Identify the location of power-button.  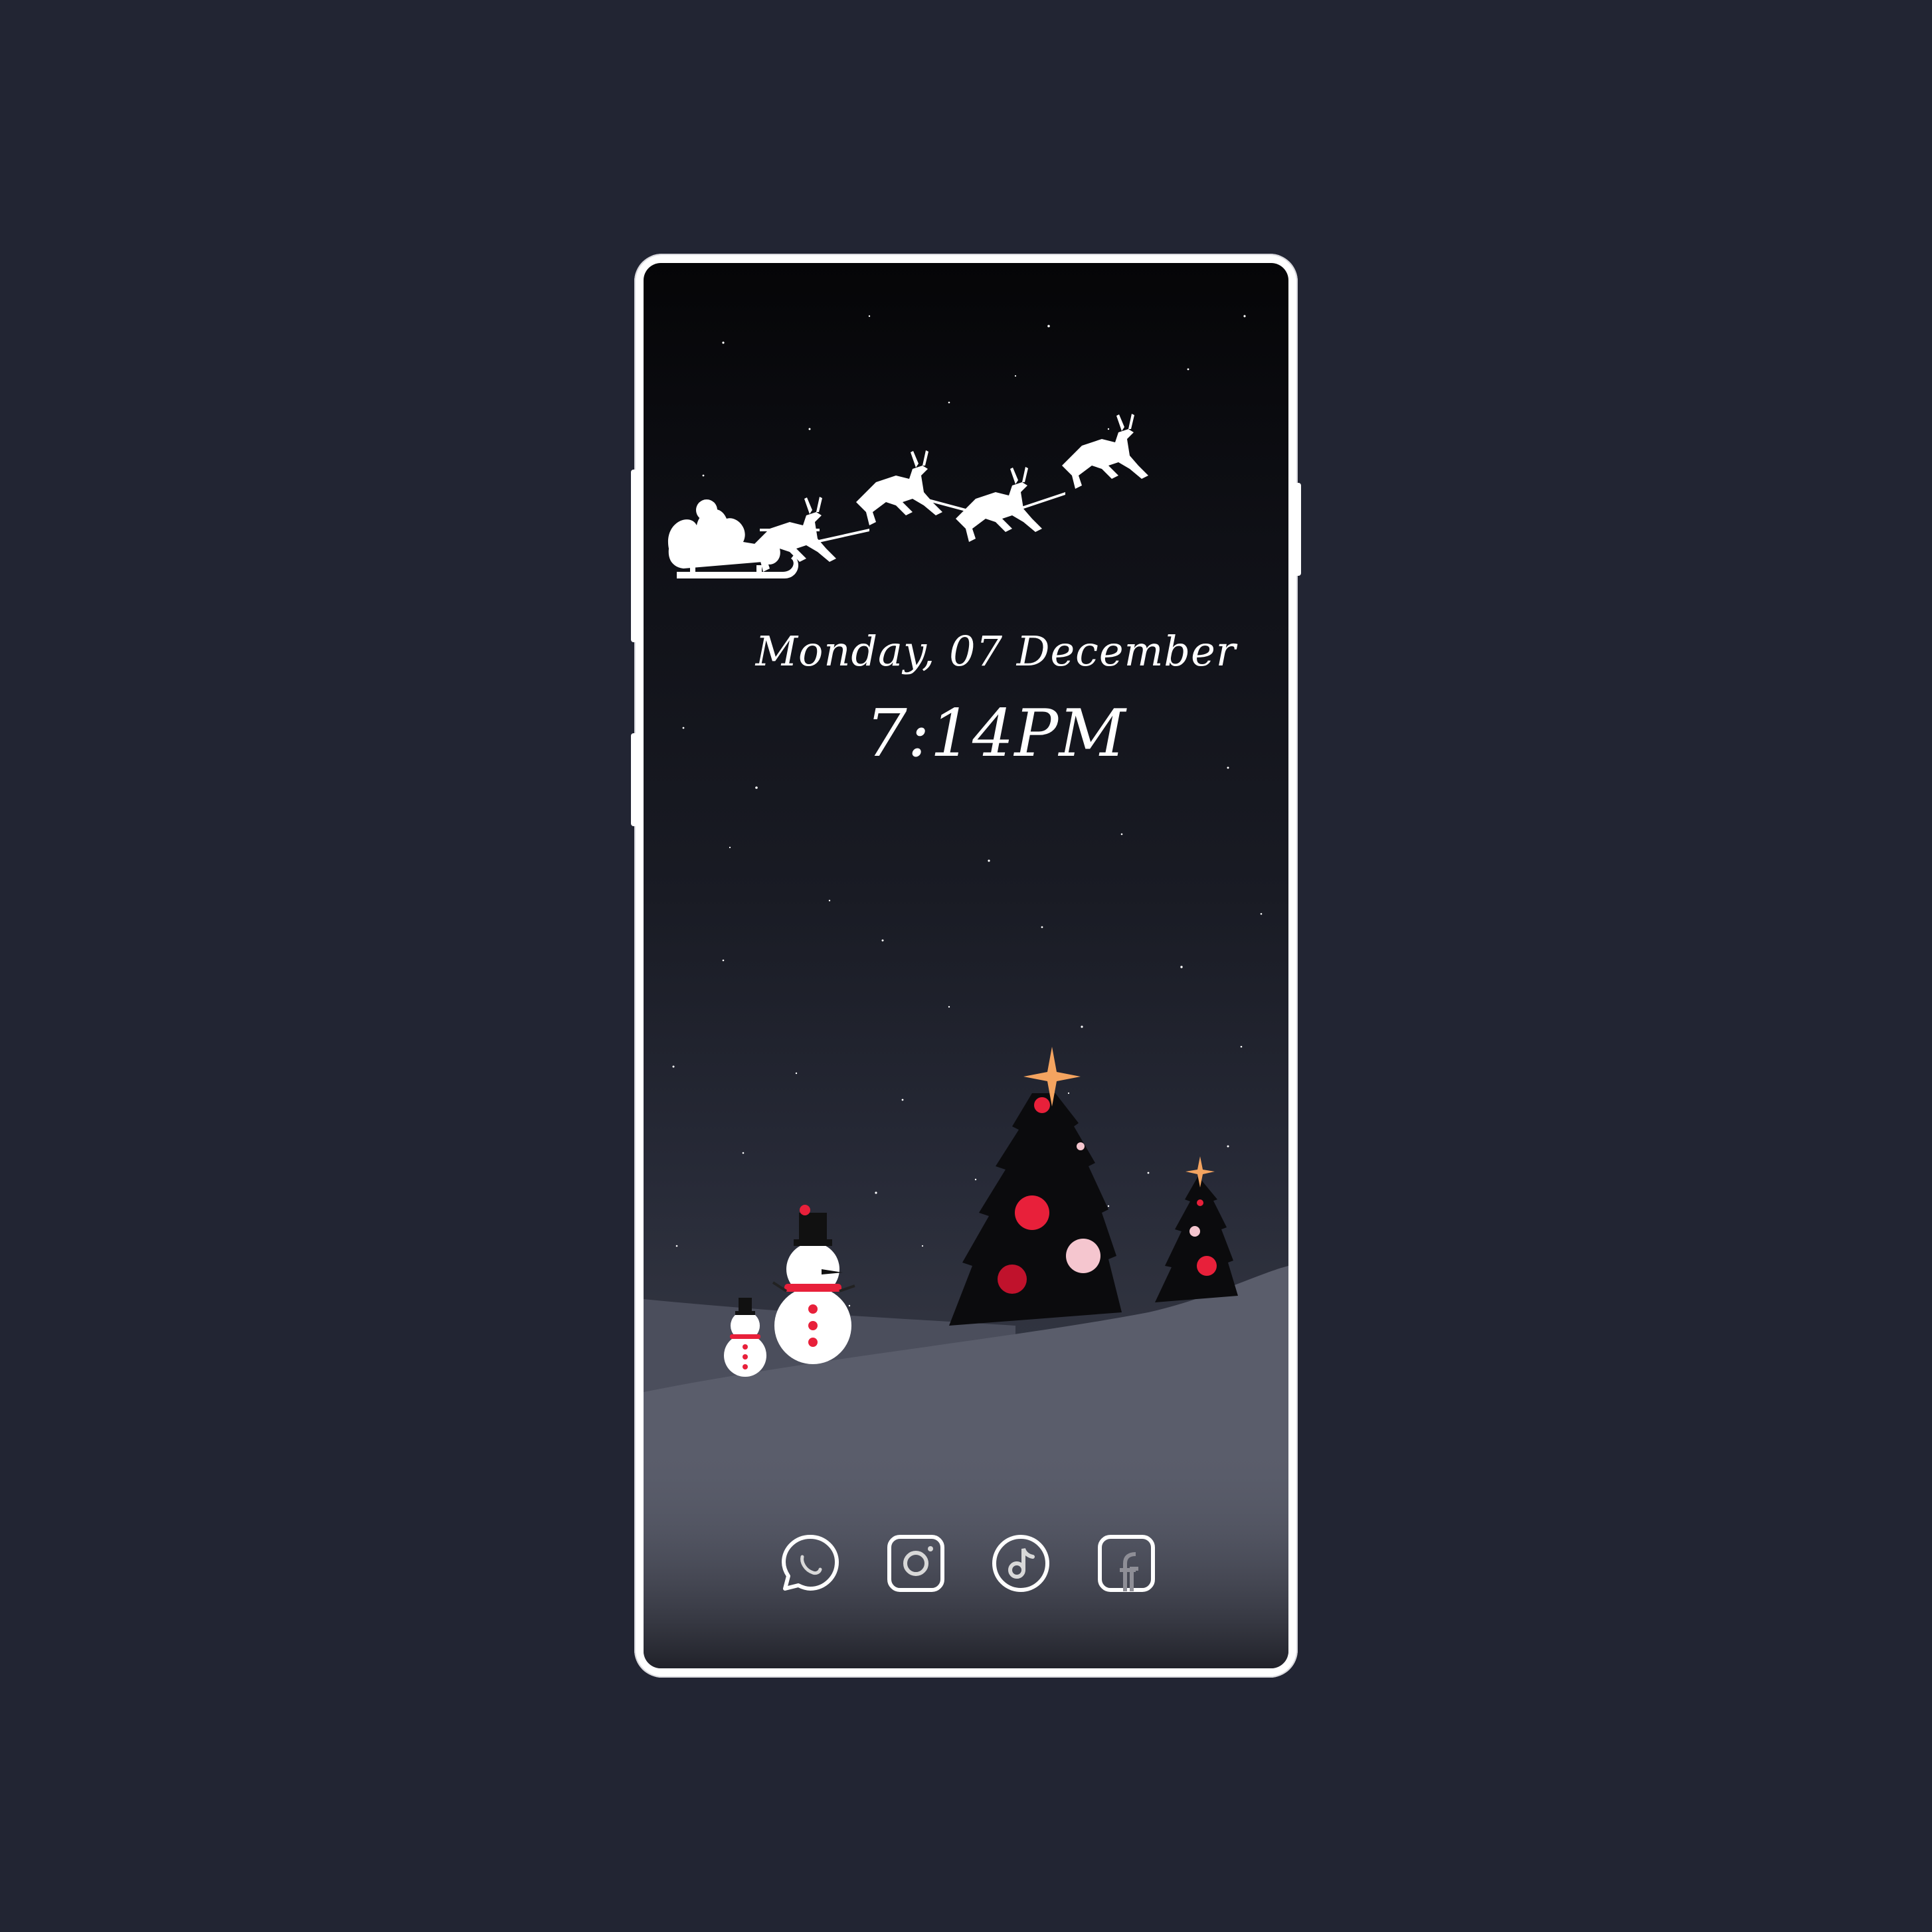
(1297, 529).